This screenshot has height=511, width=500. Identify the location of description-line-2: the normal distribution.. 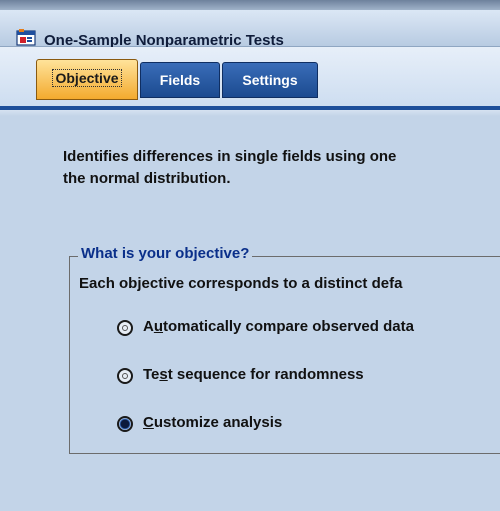
(147, 178).